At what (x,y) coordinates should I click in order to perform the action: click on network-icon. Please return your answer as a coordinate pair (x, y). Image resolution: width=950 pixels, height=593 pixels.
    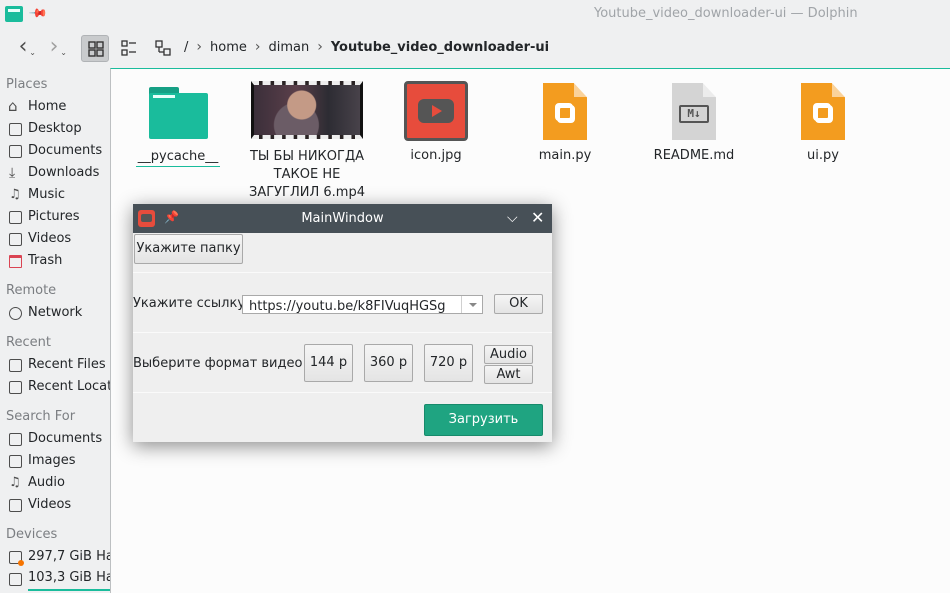
    Looking at the image, I should click on (15, 313).